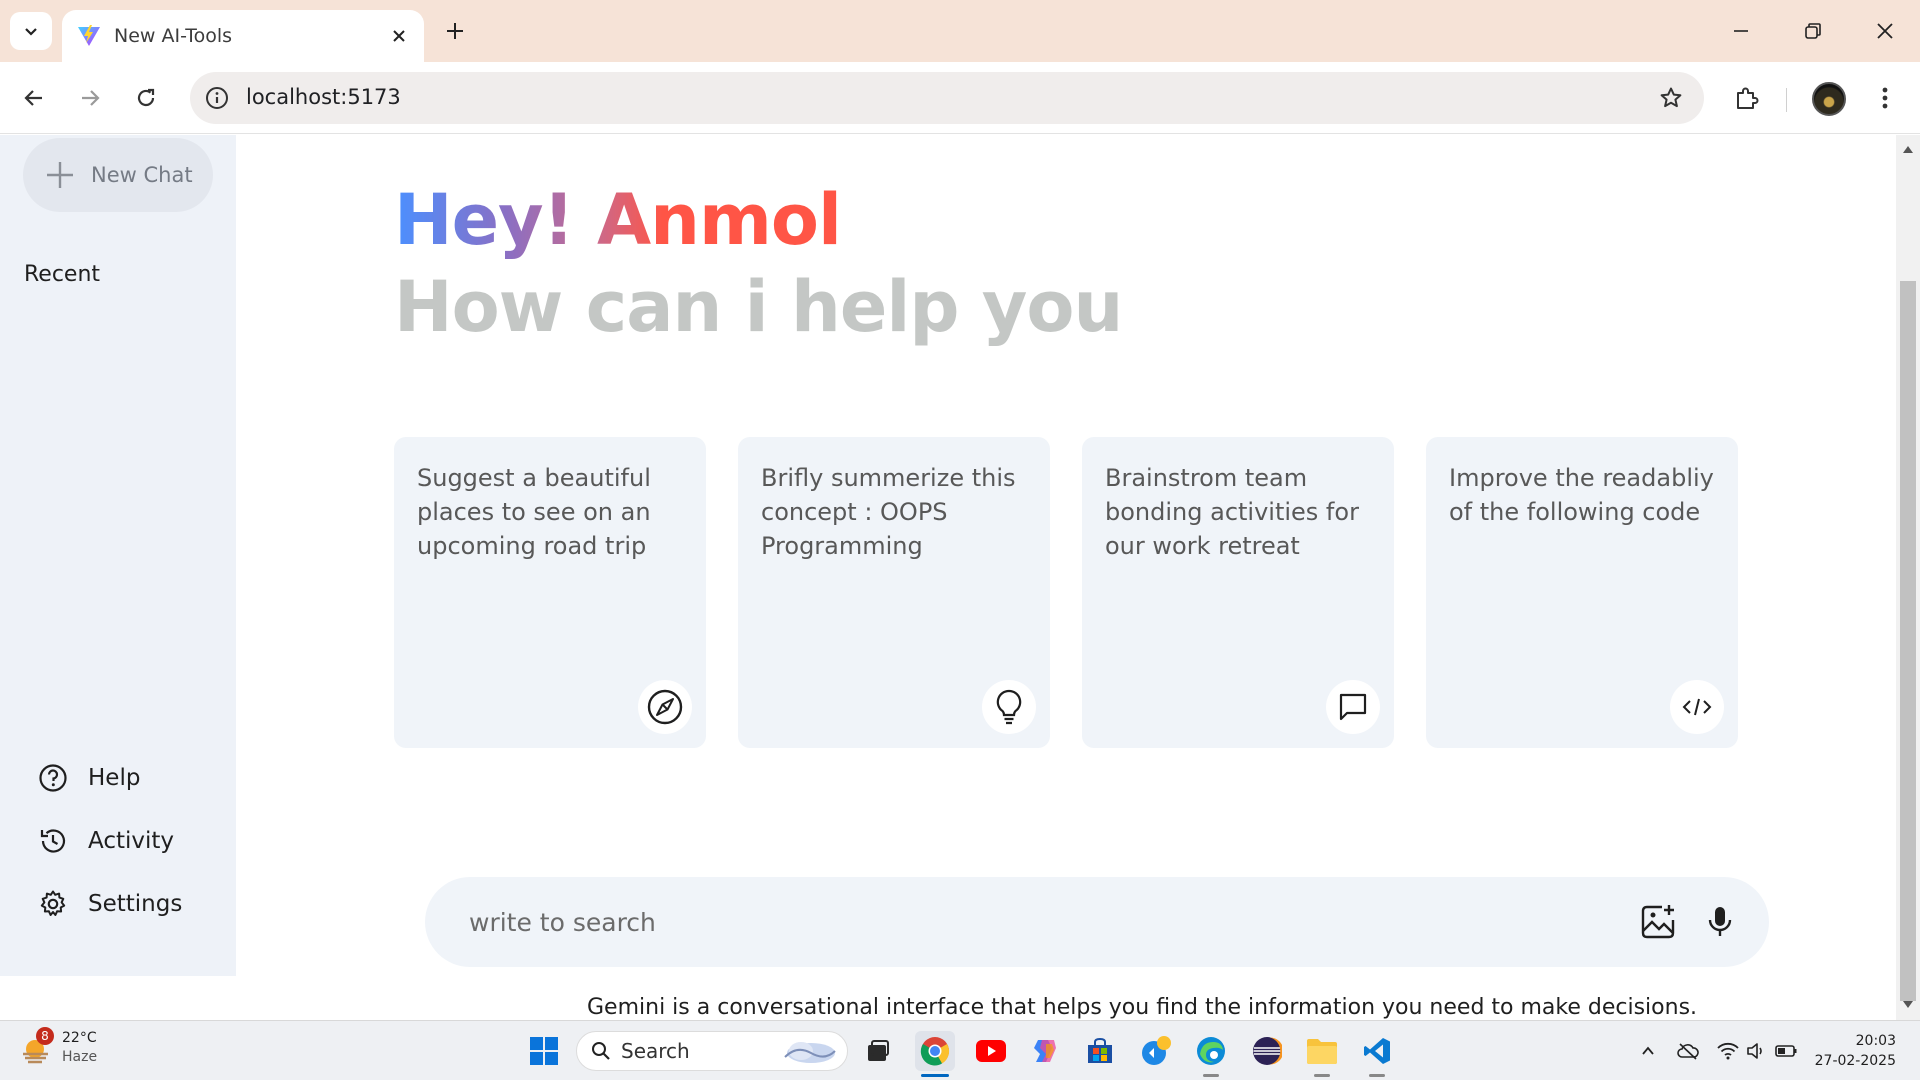  I want to click on system-clock: 20:03 27-02-2025, so click(1854, 1051).